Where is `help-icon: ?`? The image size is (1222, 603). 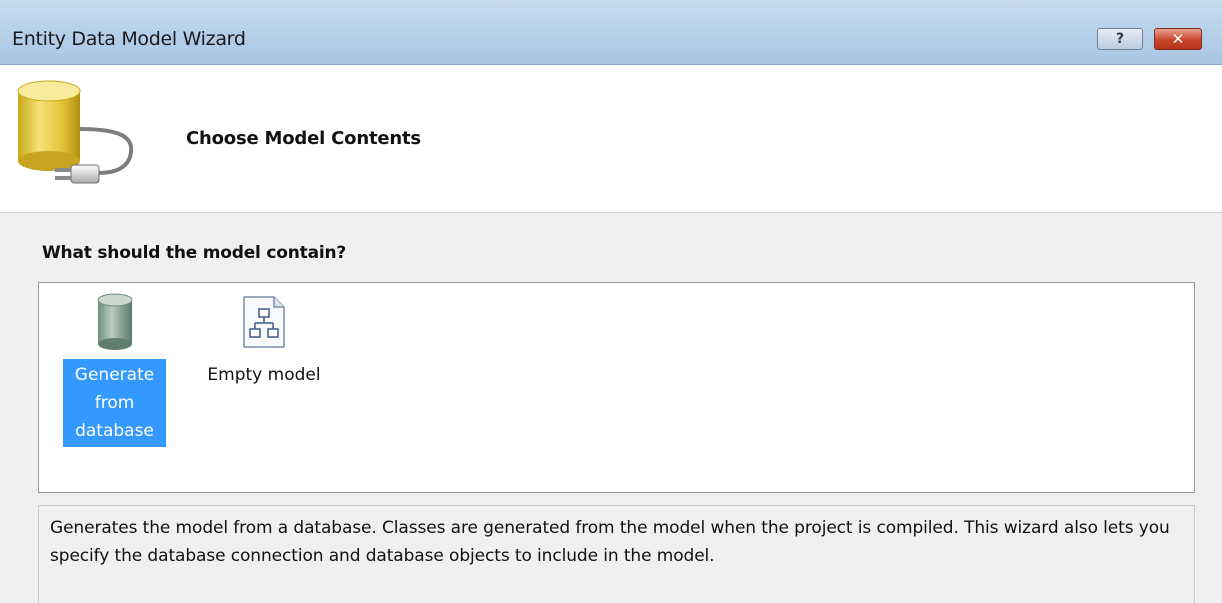 help-icon: ? is located at coordinates (1120, 39).